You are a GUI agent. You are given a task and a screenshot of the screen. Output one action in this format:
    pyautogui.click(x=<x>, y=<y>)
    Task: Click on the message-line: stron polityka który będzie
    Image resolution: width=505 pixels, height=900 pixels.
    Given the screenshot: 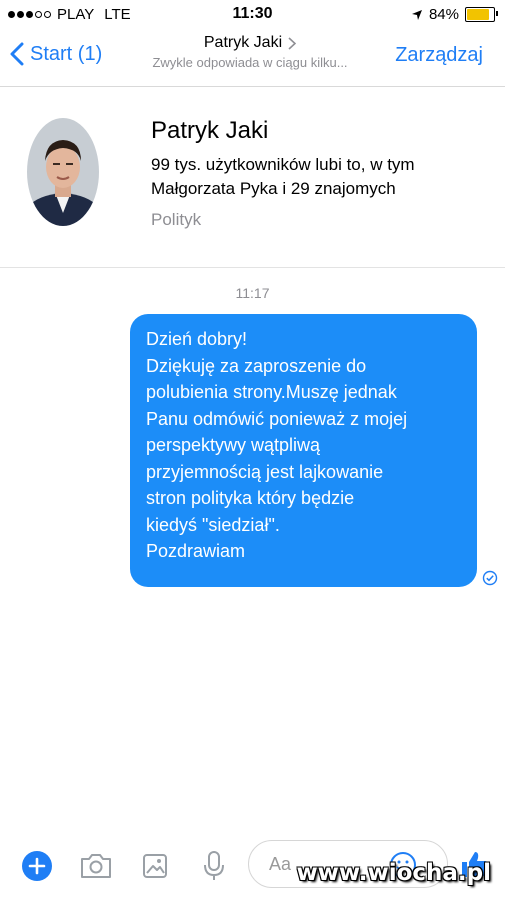 What is the action you would take?
    pyautogui.click(x=250, y=498)
    